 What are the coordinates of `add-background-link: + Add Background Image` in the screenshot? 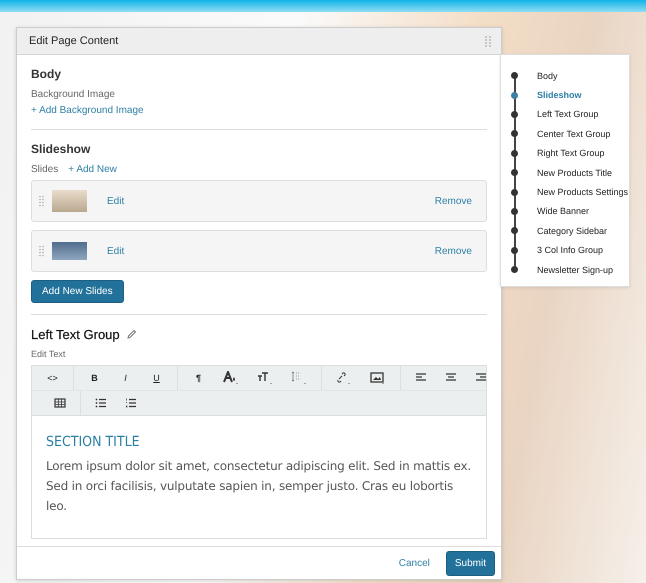 It's located at (87, 110).